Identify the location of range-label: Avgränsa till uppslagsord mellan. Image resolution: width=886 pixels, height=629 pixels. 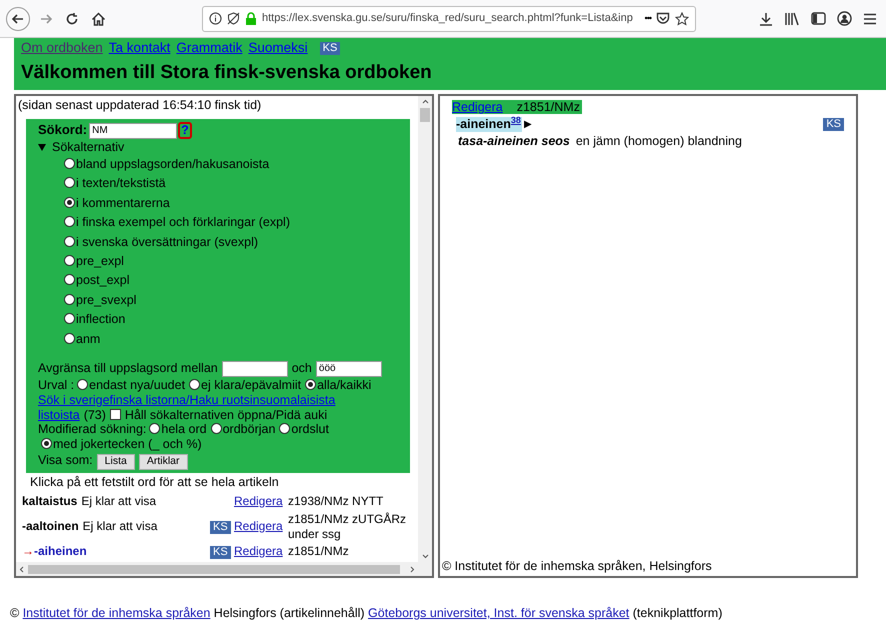
(128, 368).